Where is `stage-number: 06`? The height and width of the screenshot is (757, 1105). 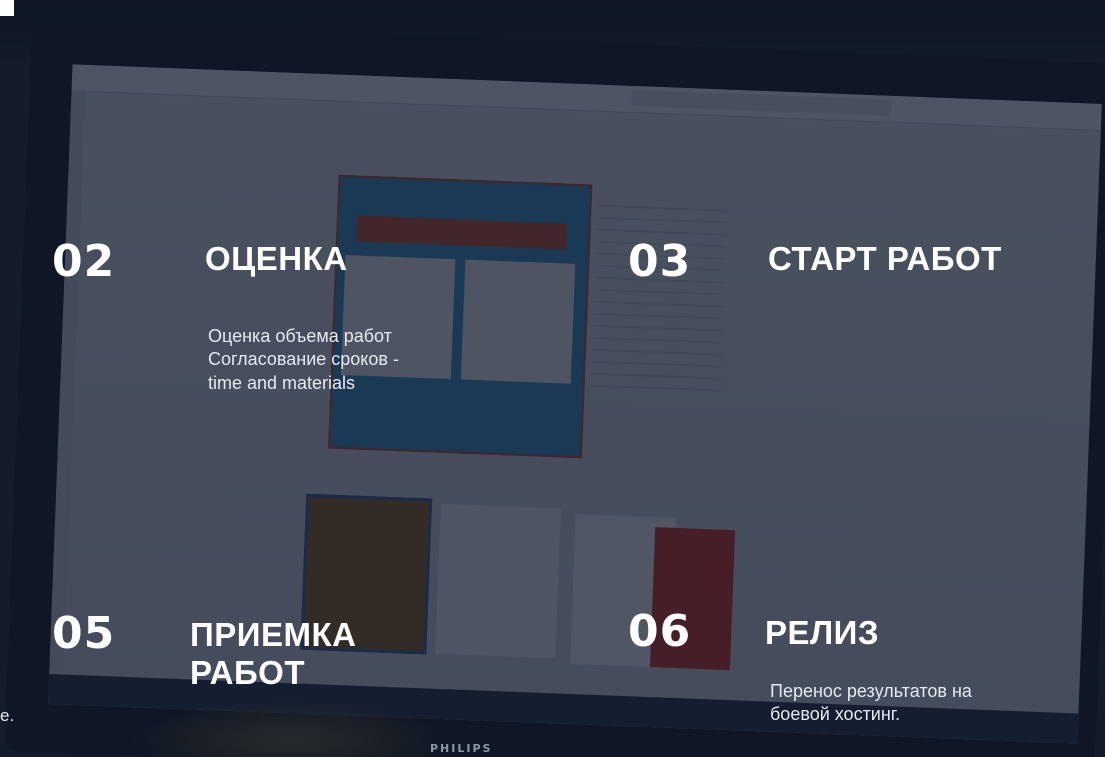
stage-number: 06 is located at coordinates (660, 631).